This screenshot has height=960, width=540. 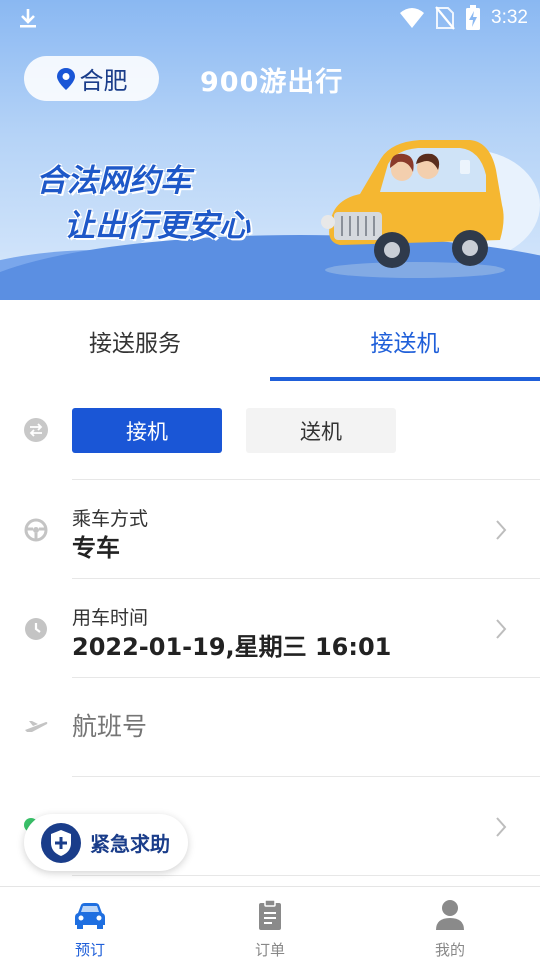 I want to click on no-sim-icon, so click(x=445, y=18).